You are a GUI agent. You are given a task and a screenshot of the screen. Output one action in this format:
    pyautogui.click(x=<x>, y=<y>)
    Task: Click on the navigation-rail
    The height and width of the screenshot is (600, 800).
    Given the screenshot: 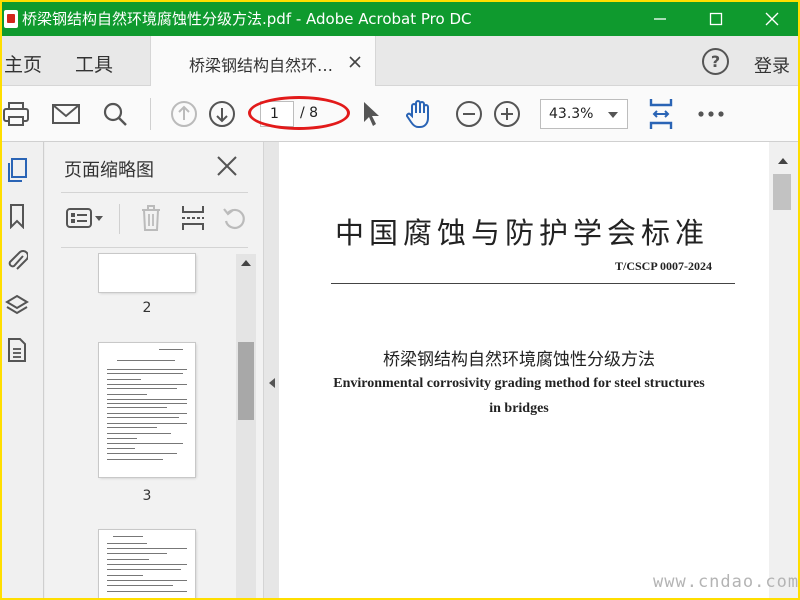 What is the action you would take?
    pyautogui.click(x=23, y=370)
    